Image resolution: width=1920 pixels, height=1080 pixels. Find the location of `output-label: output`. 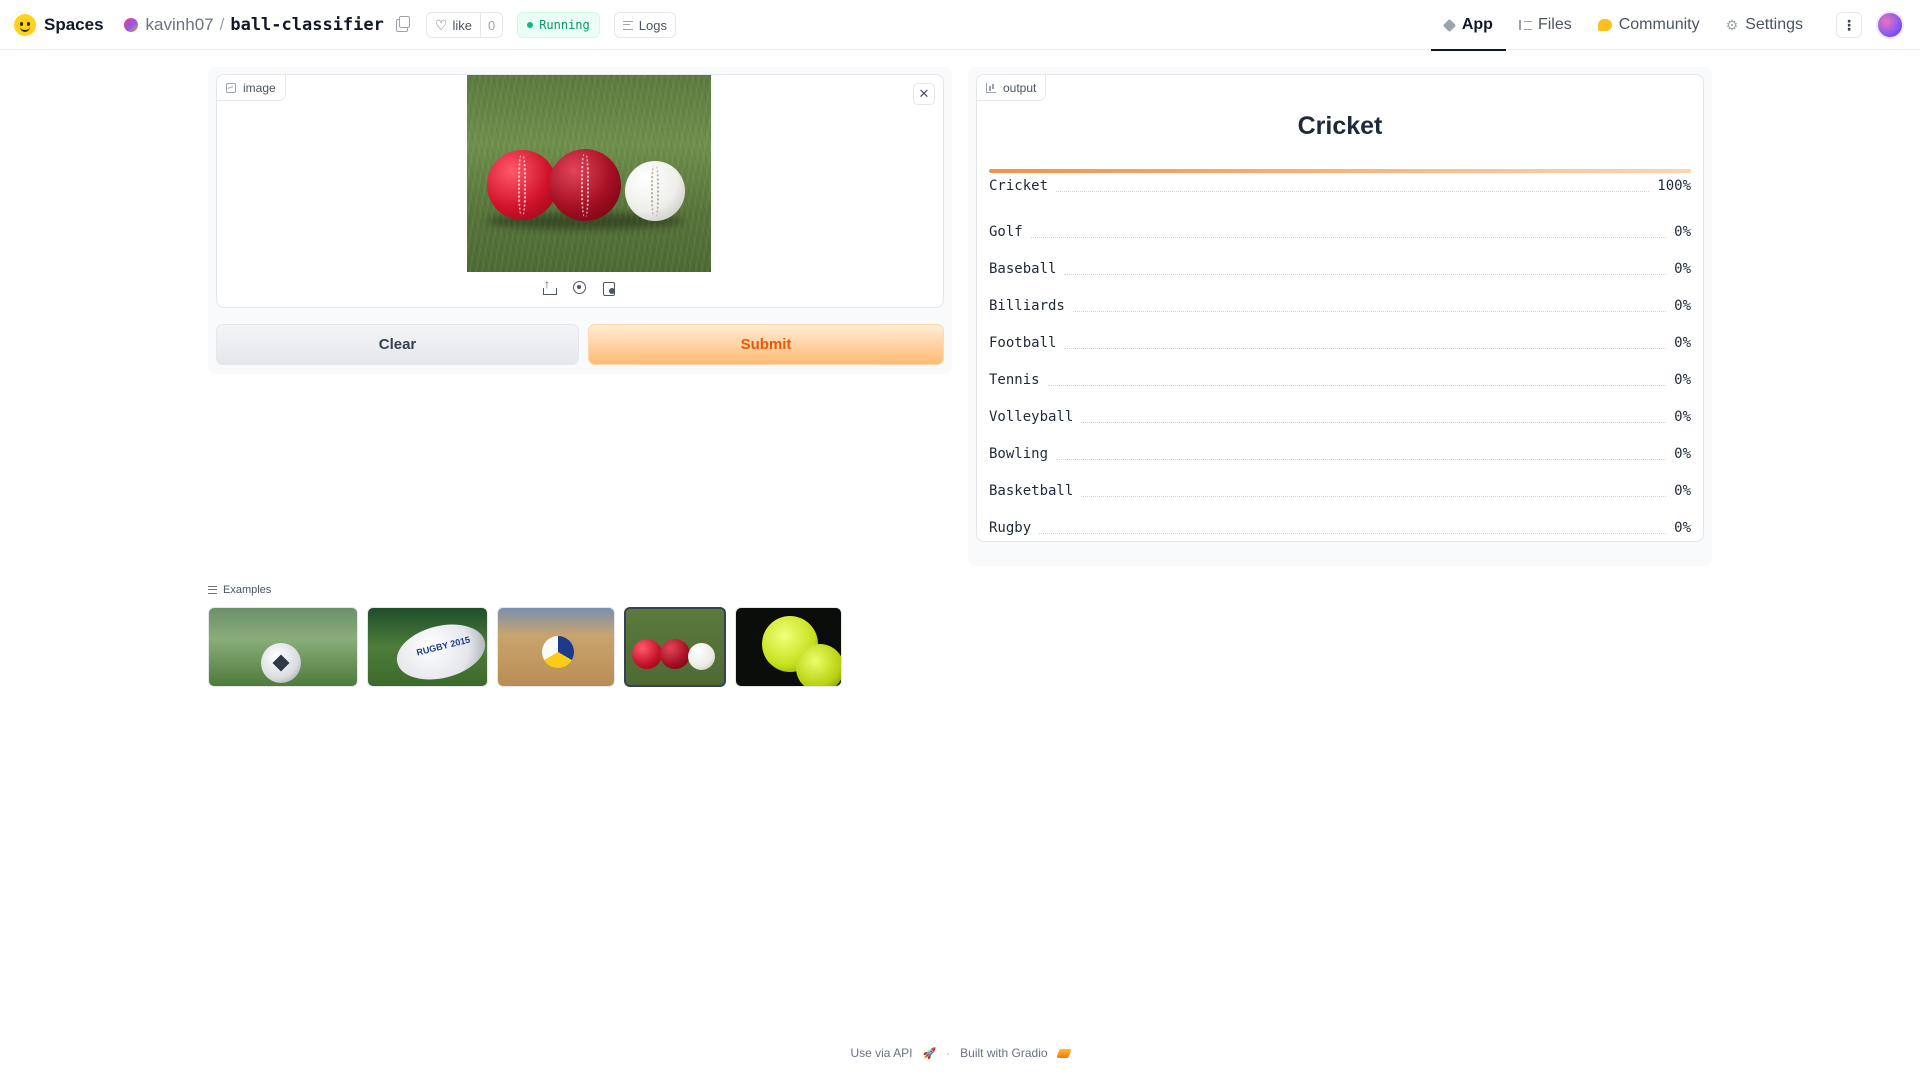

output-label: output is located at coordinates (1020, 87).